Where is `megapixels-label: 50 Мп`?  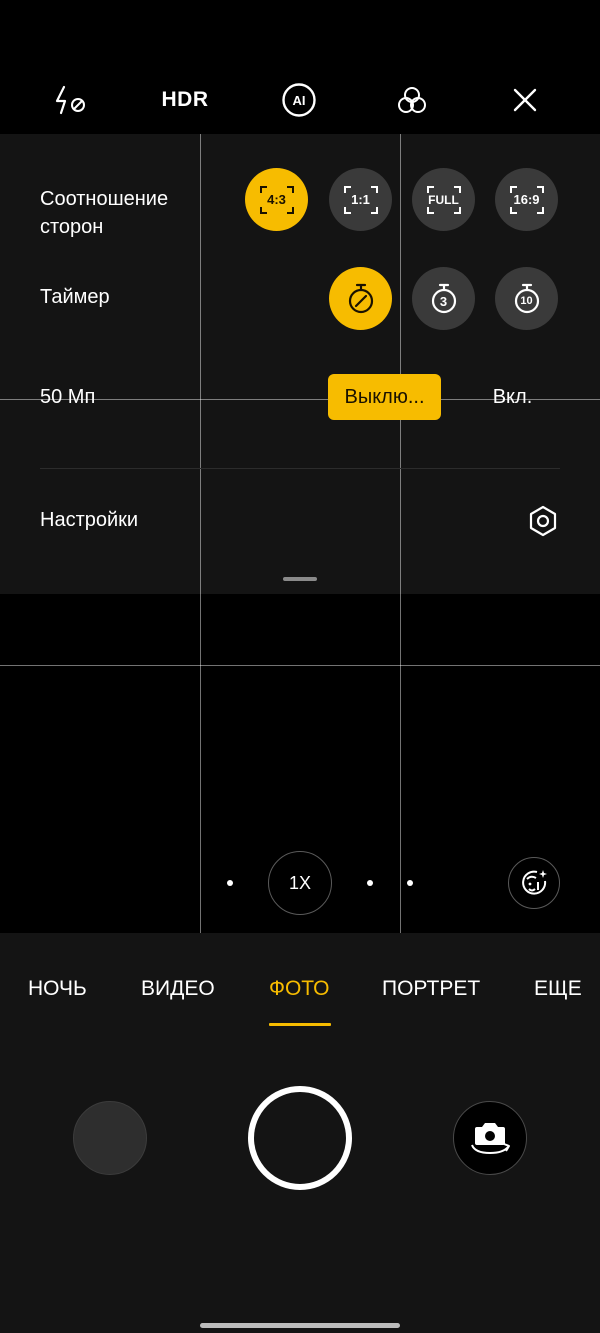
megapixels-label: 50 Мп is located at coordinates (68, 397).